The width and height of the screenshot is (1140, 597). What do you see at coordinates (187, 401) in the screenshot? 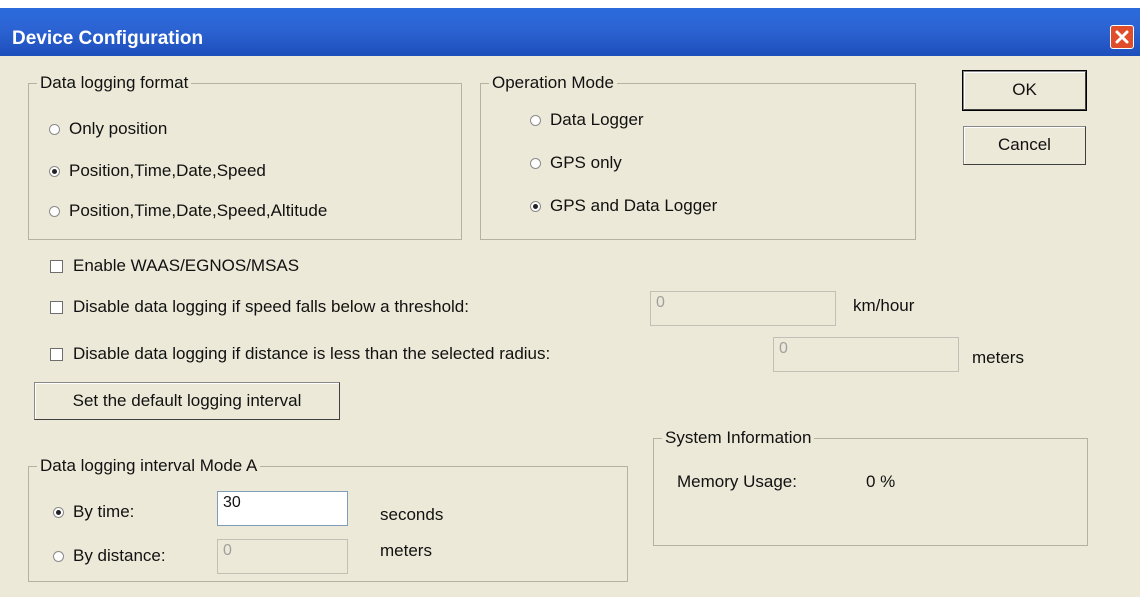
I see `set-default-interval-button: Set the default logging interval` at bounding box center [187, 401].